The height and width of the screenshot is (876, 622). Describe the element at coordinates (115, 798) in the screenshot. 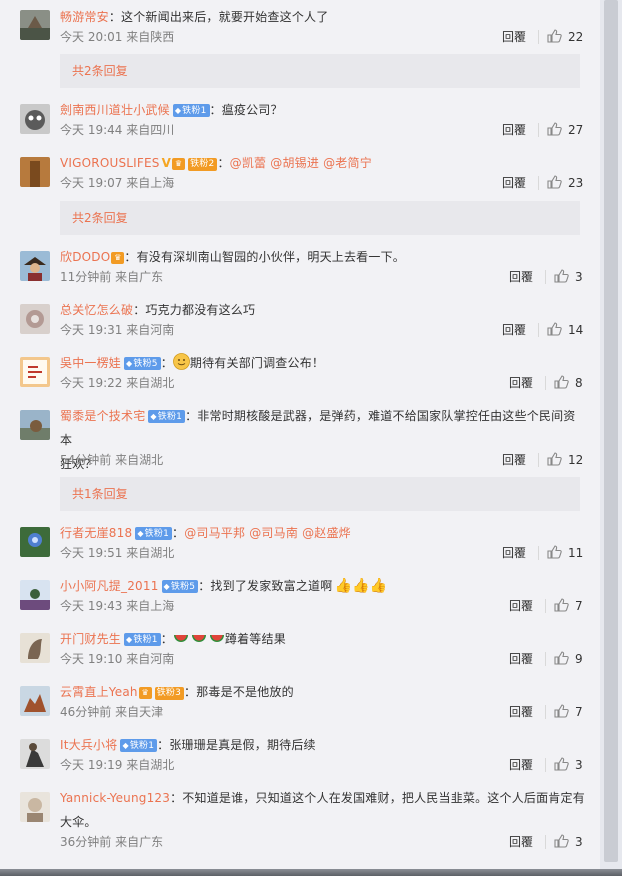

I see `comment-username: Yannick-Yeung123` at that location.